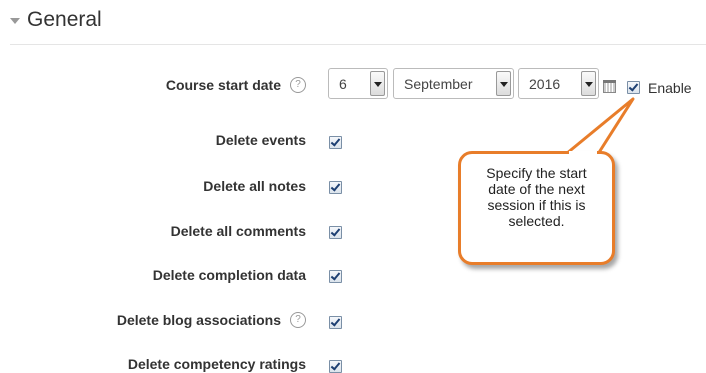 The height and width of the screenshot is (373, 706). Describe the element at coordinates (633, 87) in the screenshot. I see `enable-checkbox` at that location.